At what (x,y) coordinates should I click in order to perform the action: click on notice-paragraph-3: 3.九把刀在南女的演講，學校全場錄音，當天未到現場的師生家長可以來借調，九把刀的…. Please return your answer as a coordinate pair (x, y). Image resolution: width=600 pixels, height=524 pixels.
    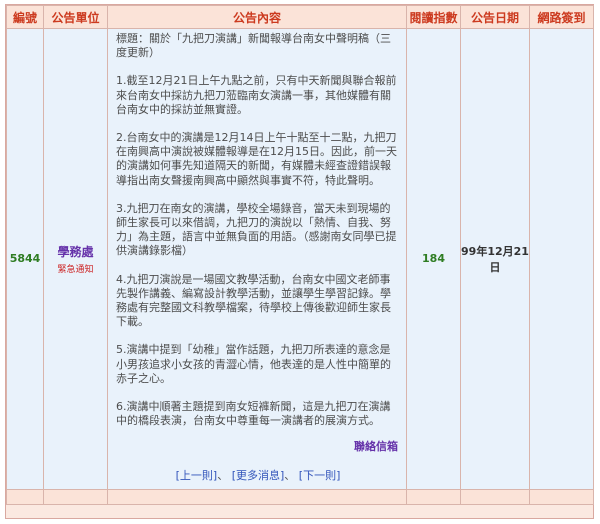
    Looking at the image, I should click on (256, 229).